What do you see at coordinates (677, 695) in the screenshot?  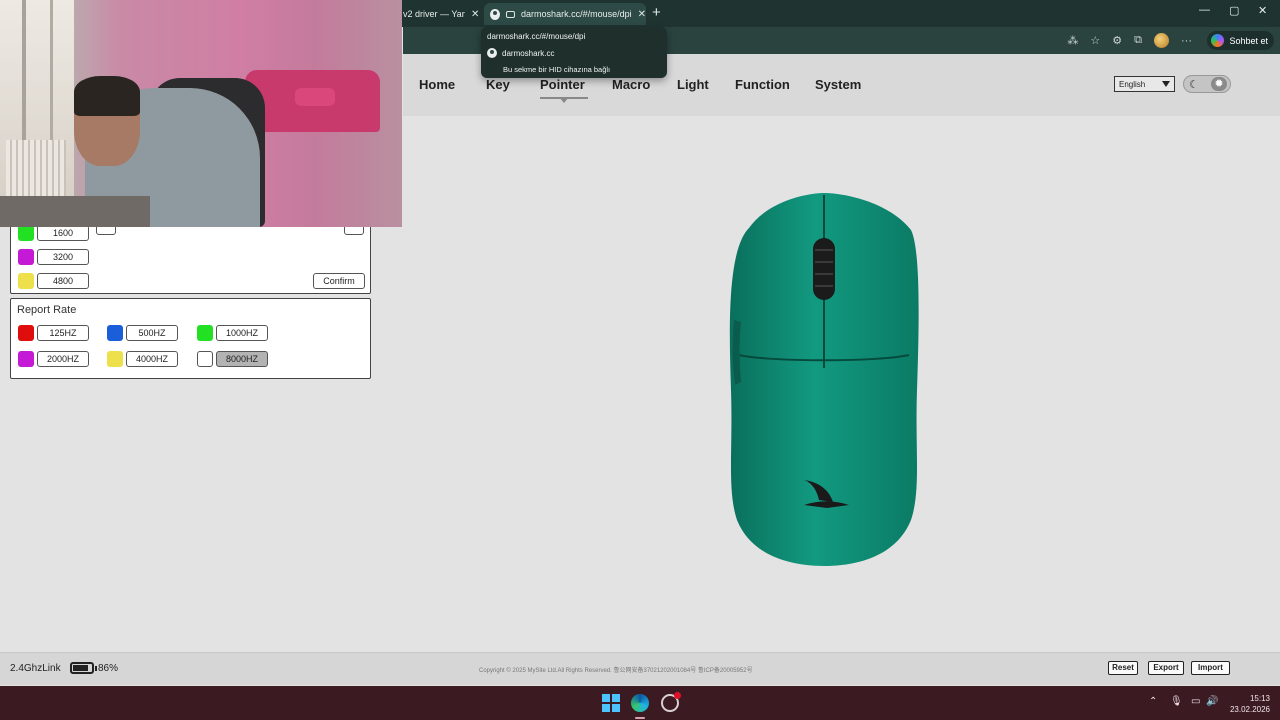 I see `notification-dot-icon` at bounding box center [677, 695].